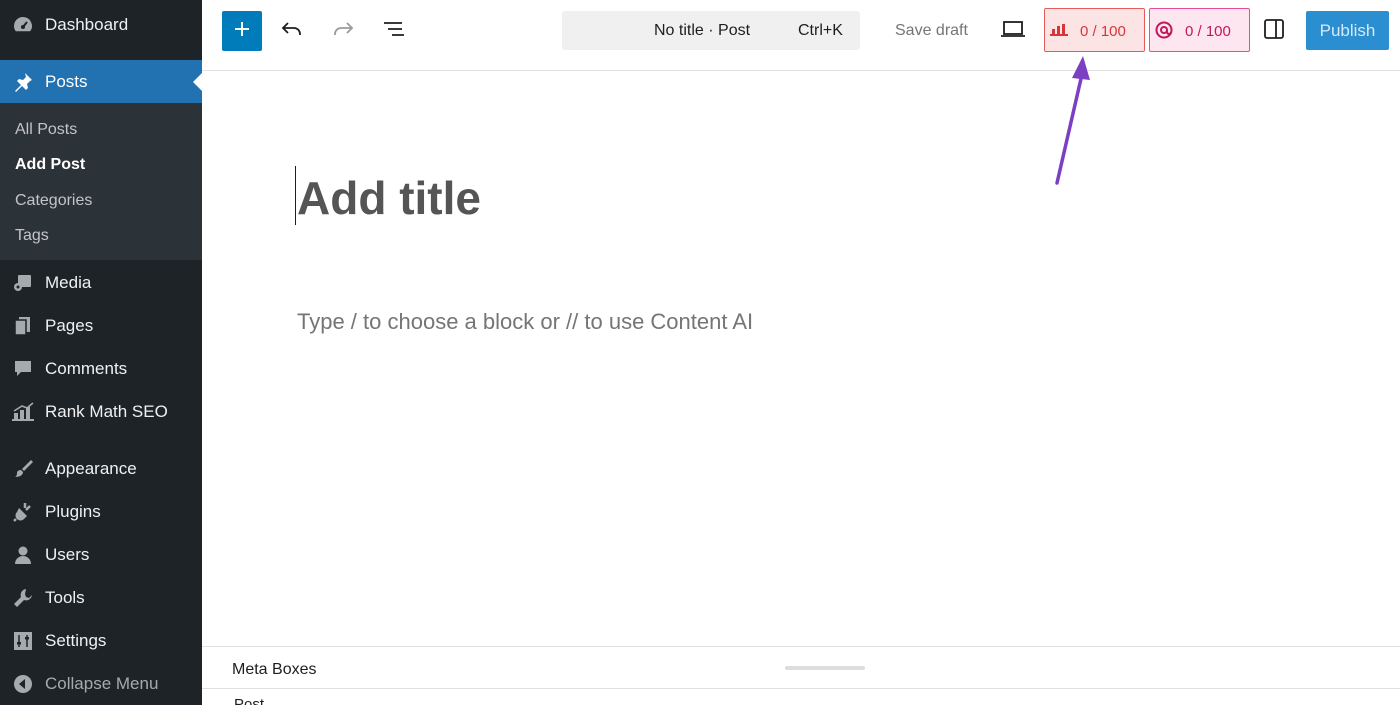 Image resolution: width=1400 pixels, height=705 pixels. What do you see at coordinates (76, 640) in the screenshot?
I see `menu-label-settings: Settings` at bounding box center [76, 640].